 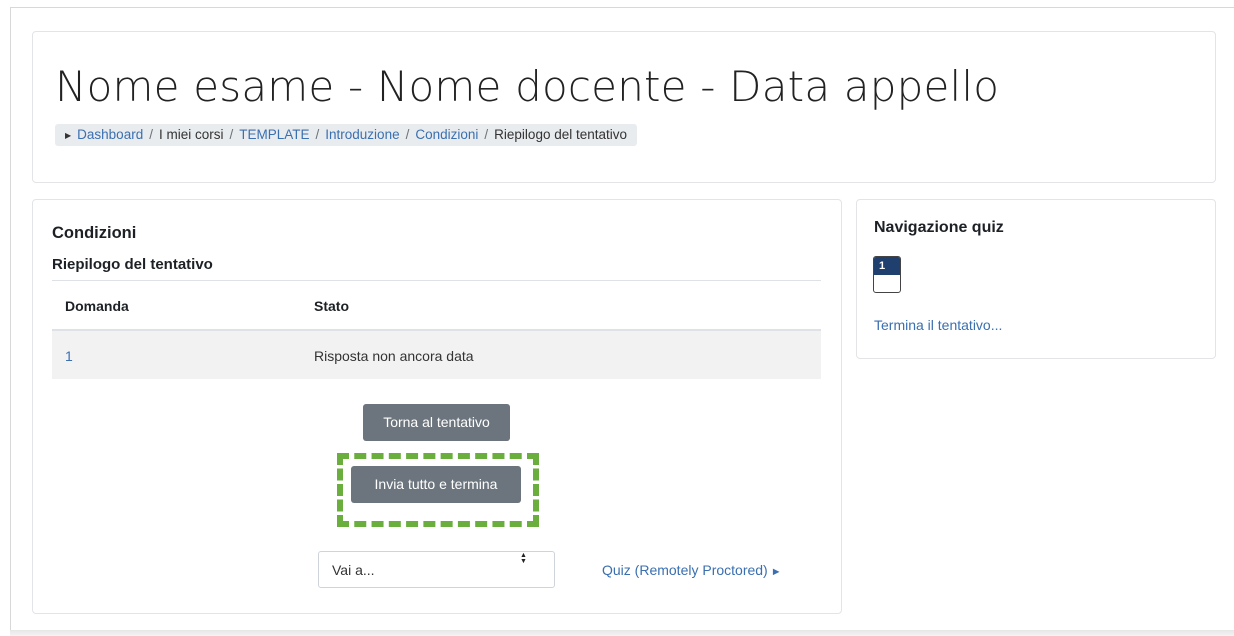 What do you see at coordinates (527, 86) in the screenshot?
I see `page-title: Nome esame - Nome docente - Data appello` at bounding box center [527, 86].